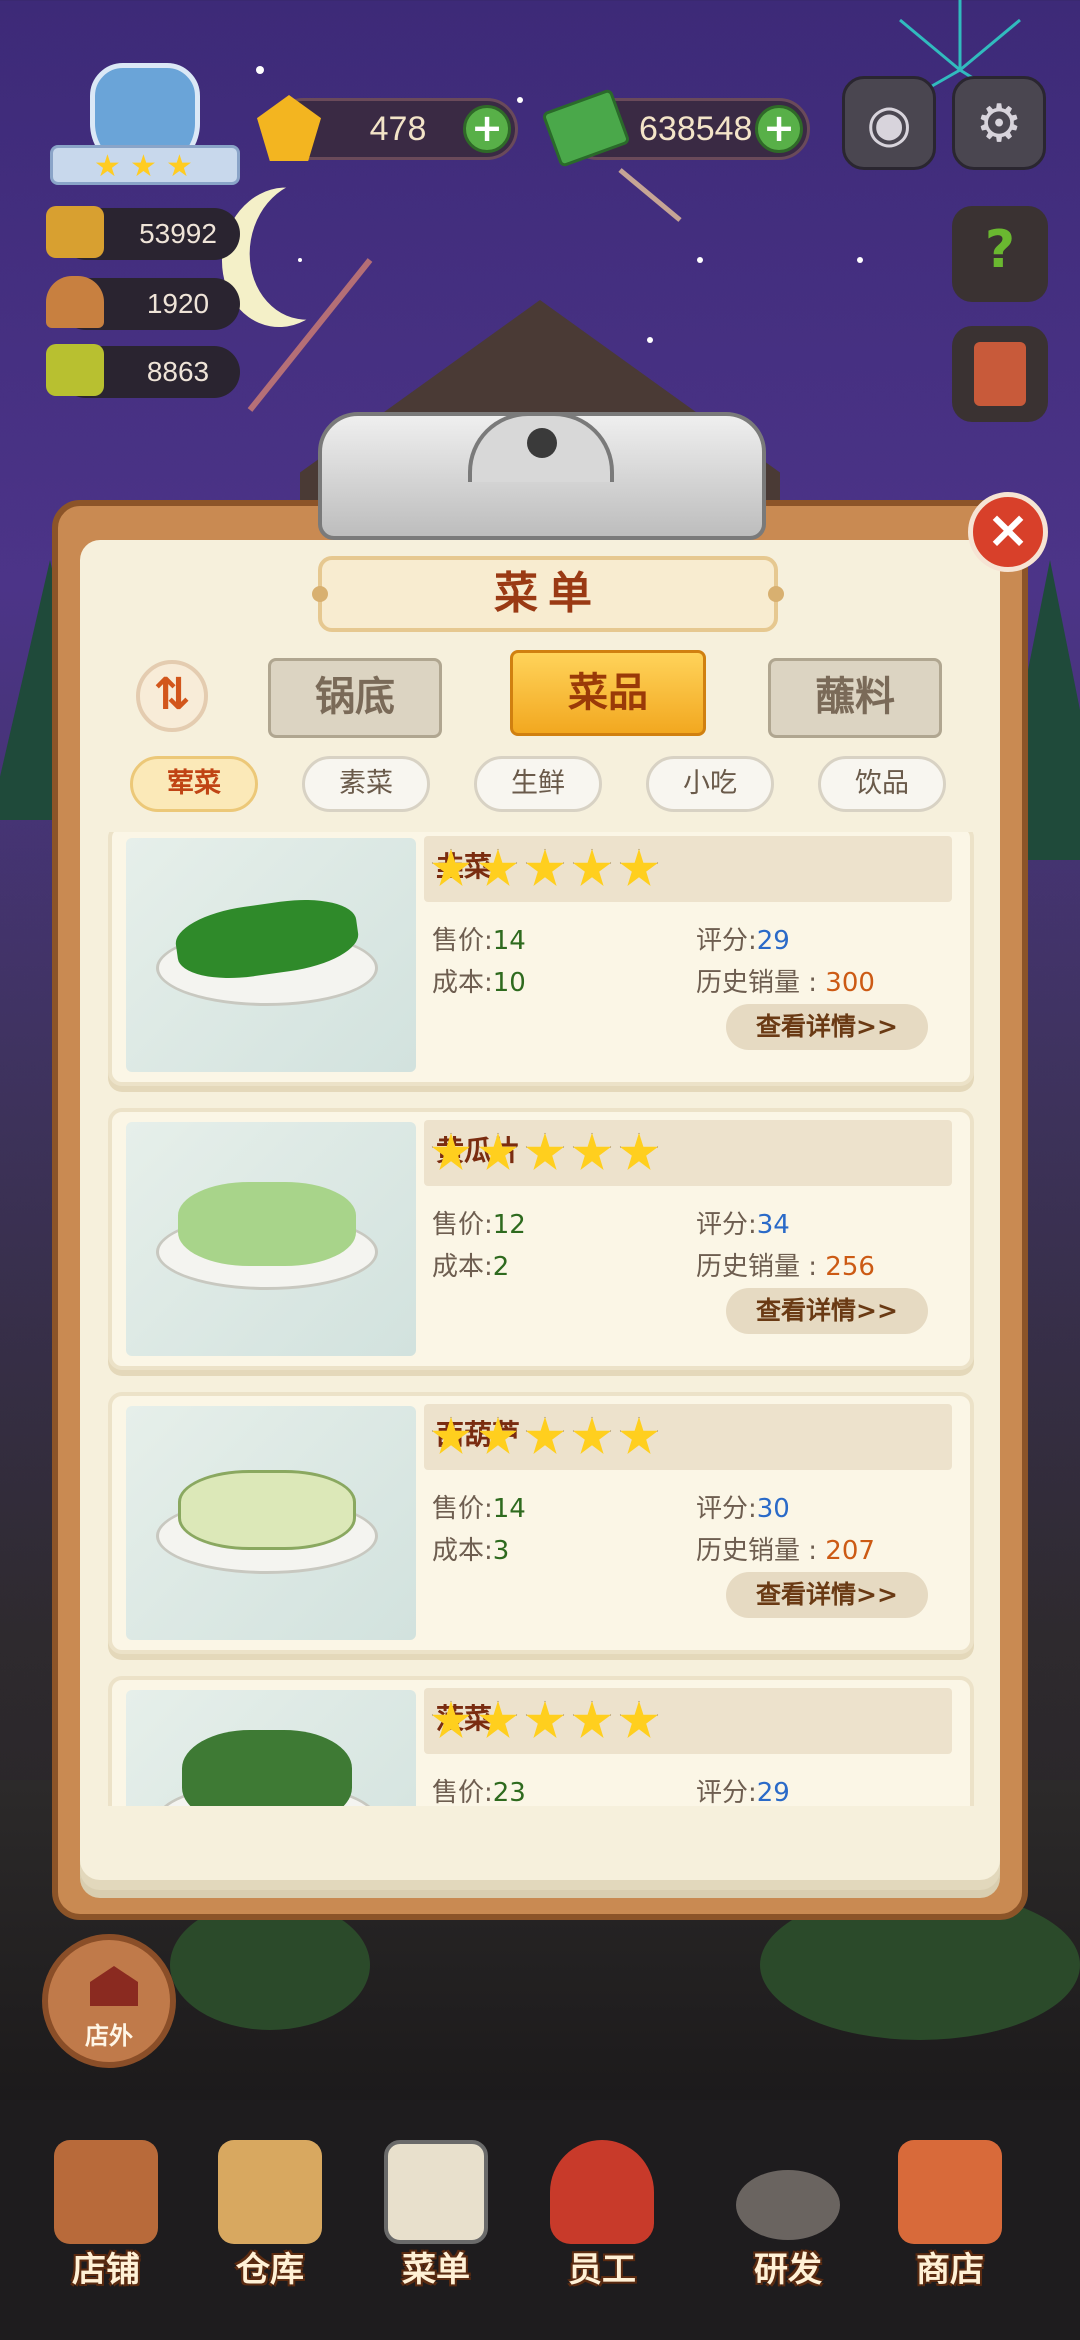 This screenshot has height=2340, width=1080. I want to click on tab-soup-base: 锅底, so click(355, 698).